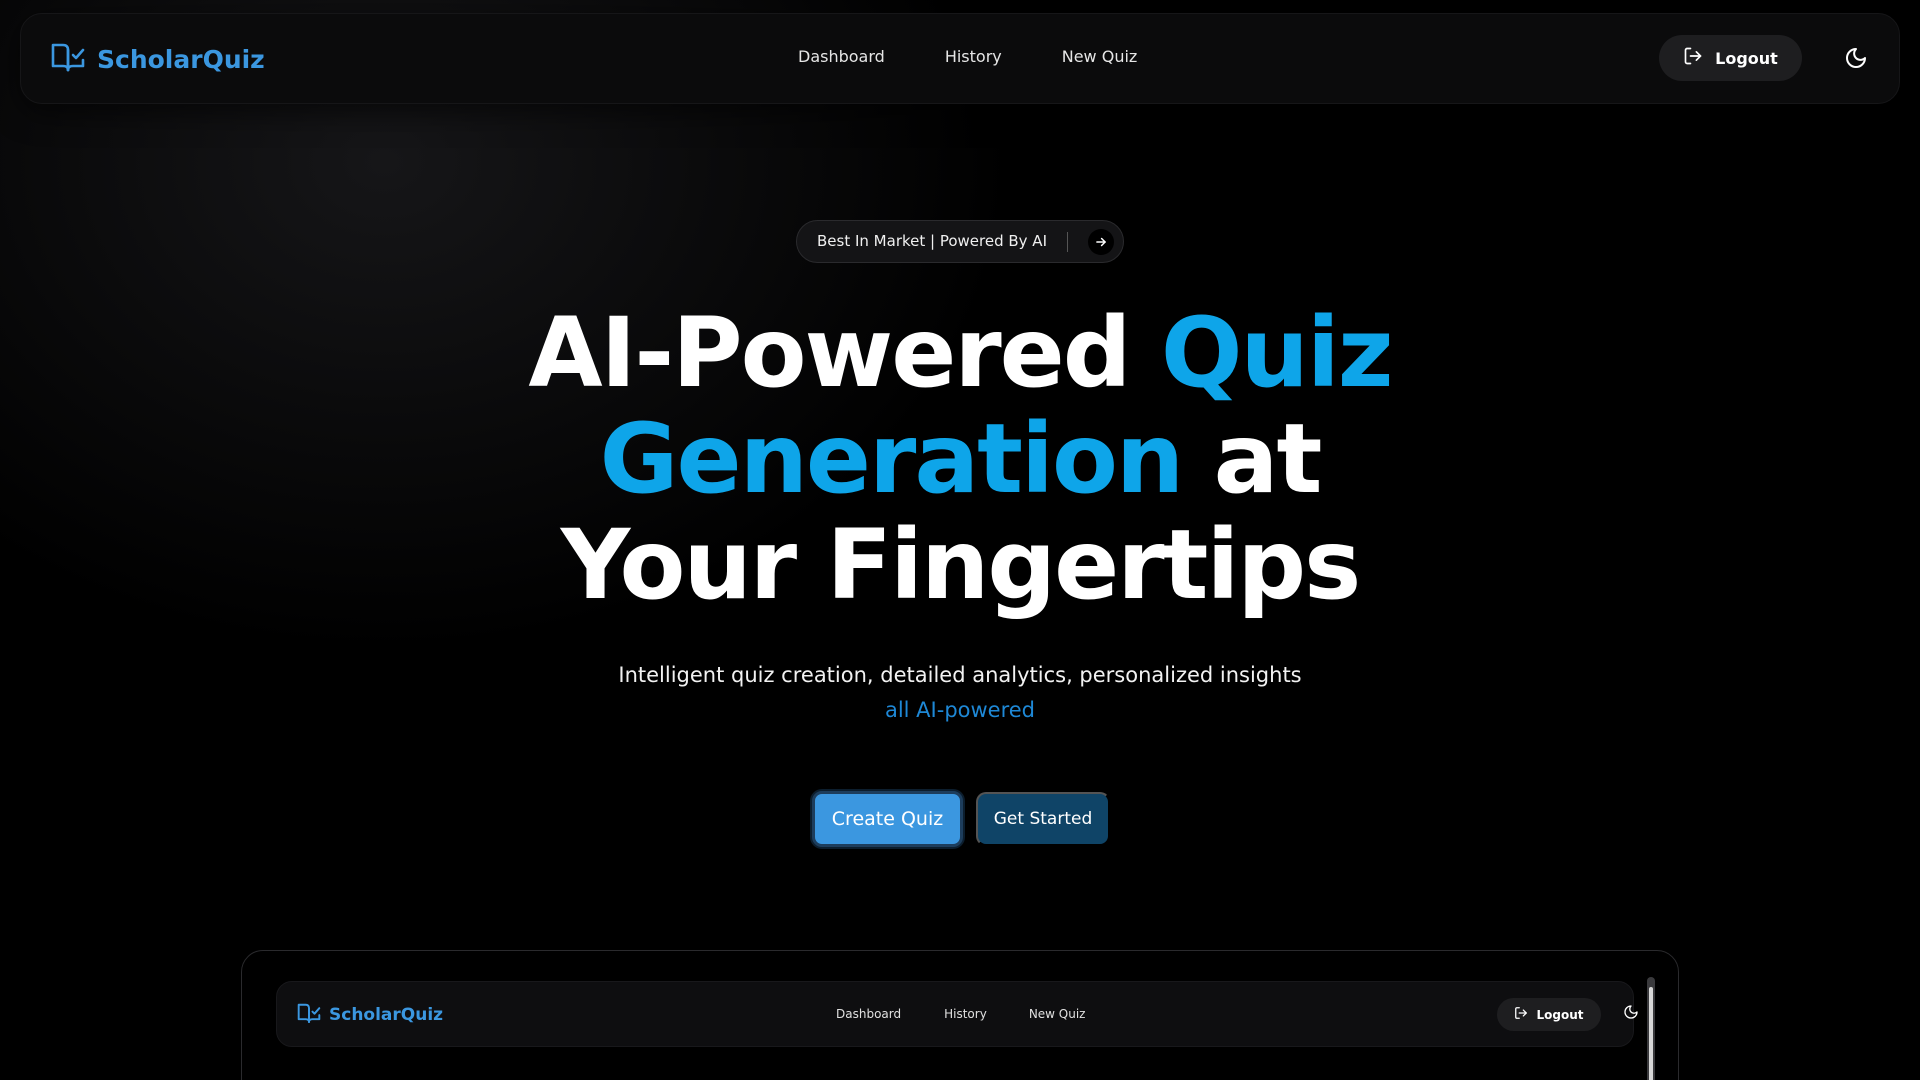  I want to click on headline-line-1: AI-Powered Quiz, so click(960, 353).